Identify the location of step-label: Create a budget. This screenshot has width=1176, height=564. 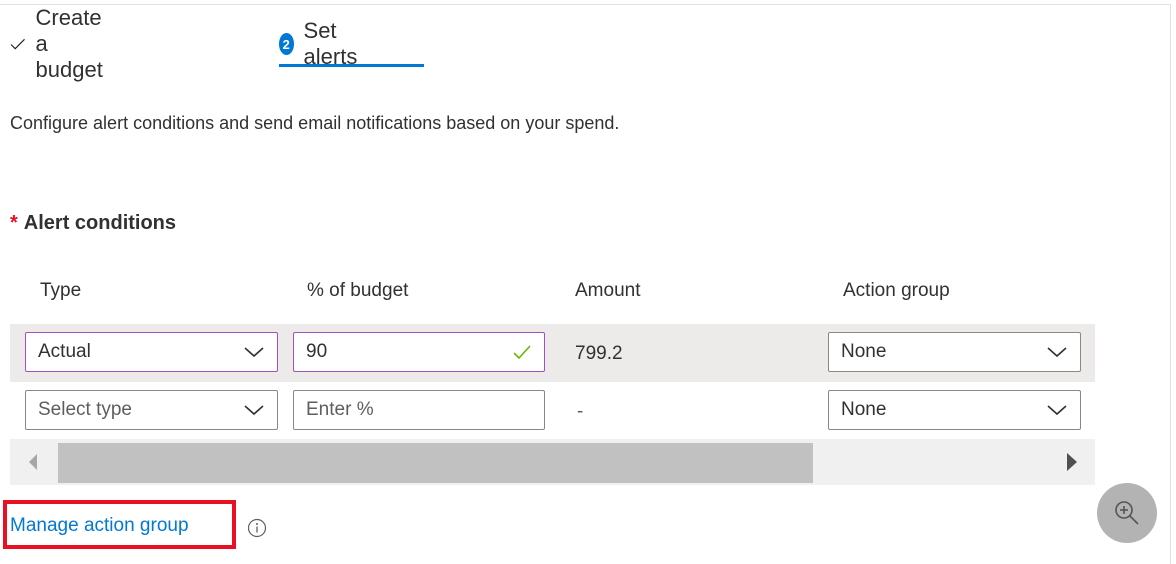
(69, 43).